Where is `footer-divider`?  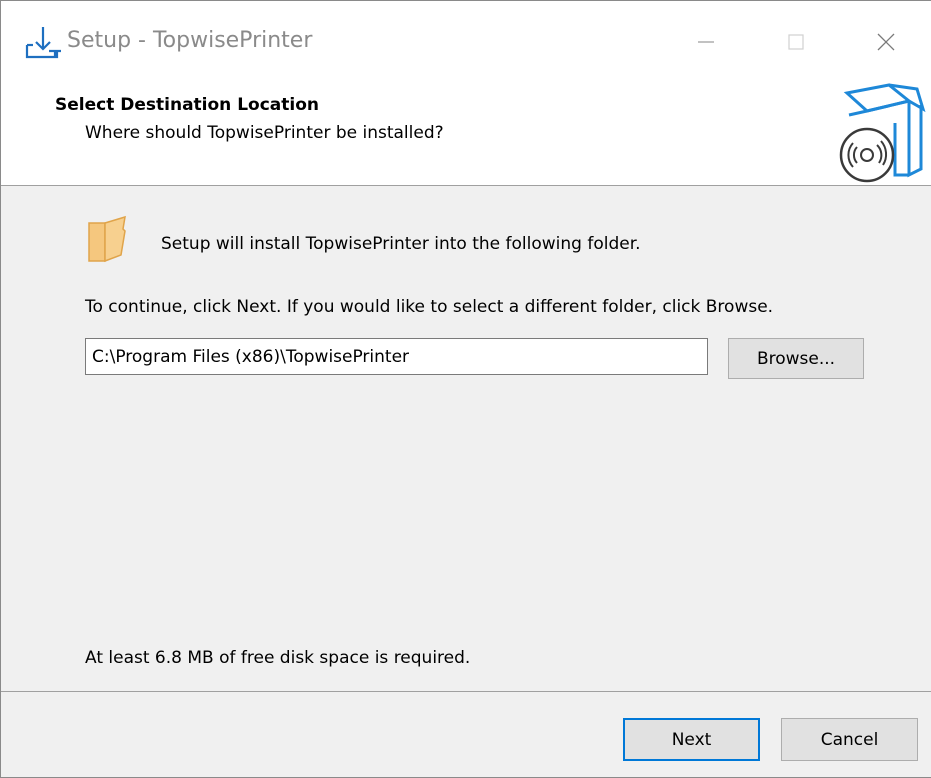 footer-divider is located at coordinates (466, 691).